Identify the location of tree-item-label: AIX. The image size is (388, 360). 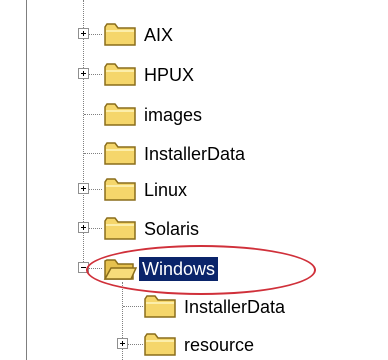
(158, 35).